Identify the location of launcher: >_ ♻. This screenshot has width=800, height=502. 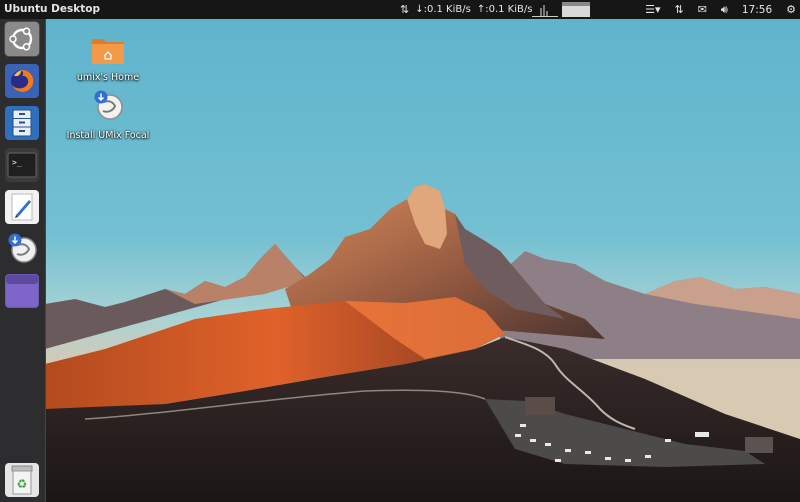
(23, 260).